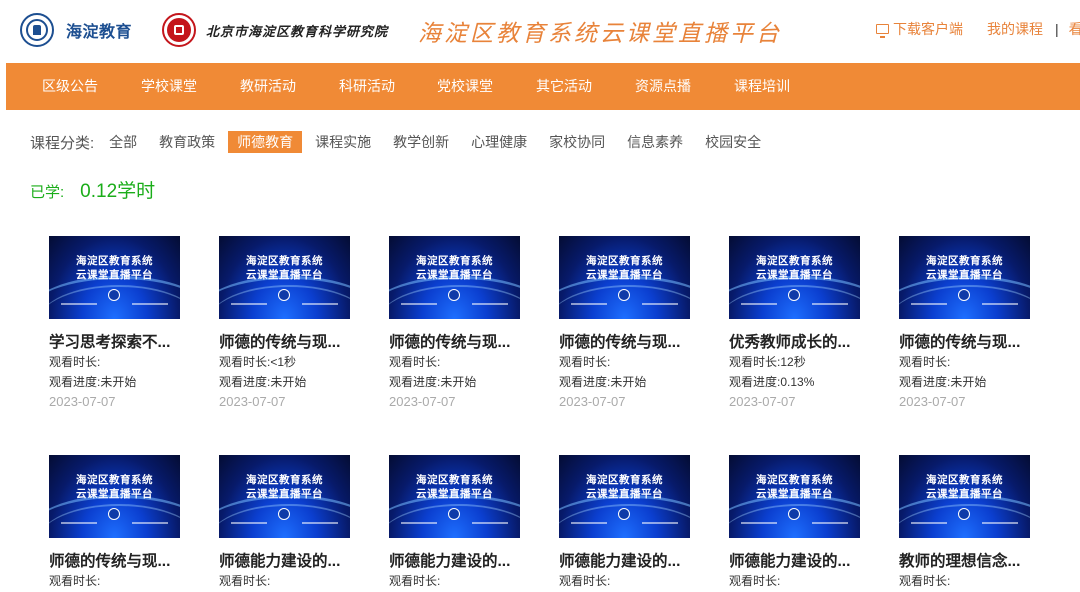 This screenshot has height=592, width=1080. I want to click on studied-hours: 已学: 0.12学时, so click(92, 189).